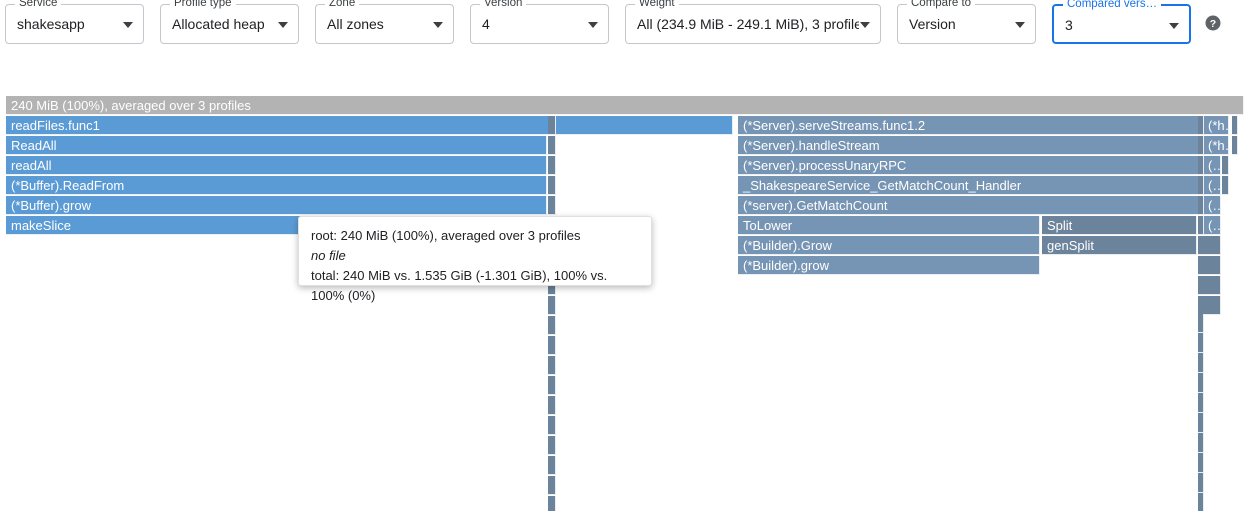  I want to click on flame-frame-root: 240 MiB (100%), averaged over 3 profiles, so click(625, 105).